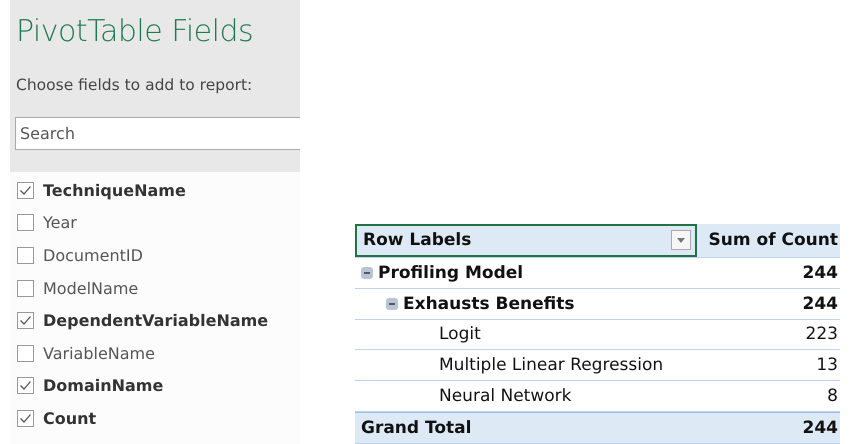 The width and height of the screenshot is (853, 444). Describe the element at coordinates (417, 240) in the screenshot. I see `column-header: Row Labels` at that location.